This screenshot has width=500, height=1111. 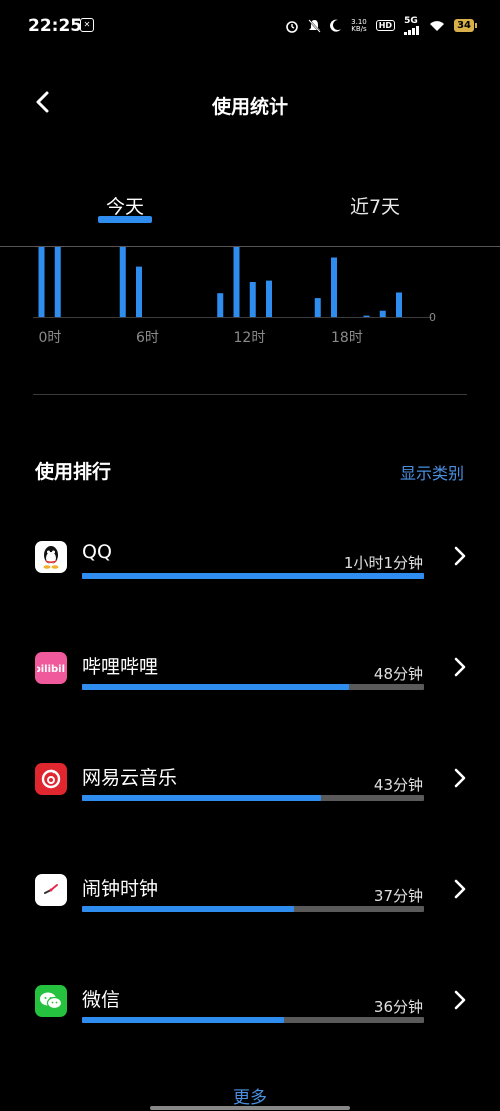 What do you see at coordinates (87, 25) in the screenshot?
I see `notification-icon: ✕` at bounding box center [87, 25].